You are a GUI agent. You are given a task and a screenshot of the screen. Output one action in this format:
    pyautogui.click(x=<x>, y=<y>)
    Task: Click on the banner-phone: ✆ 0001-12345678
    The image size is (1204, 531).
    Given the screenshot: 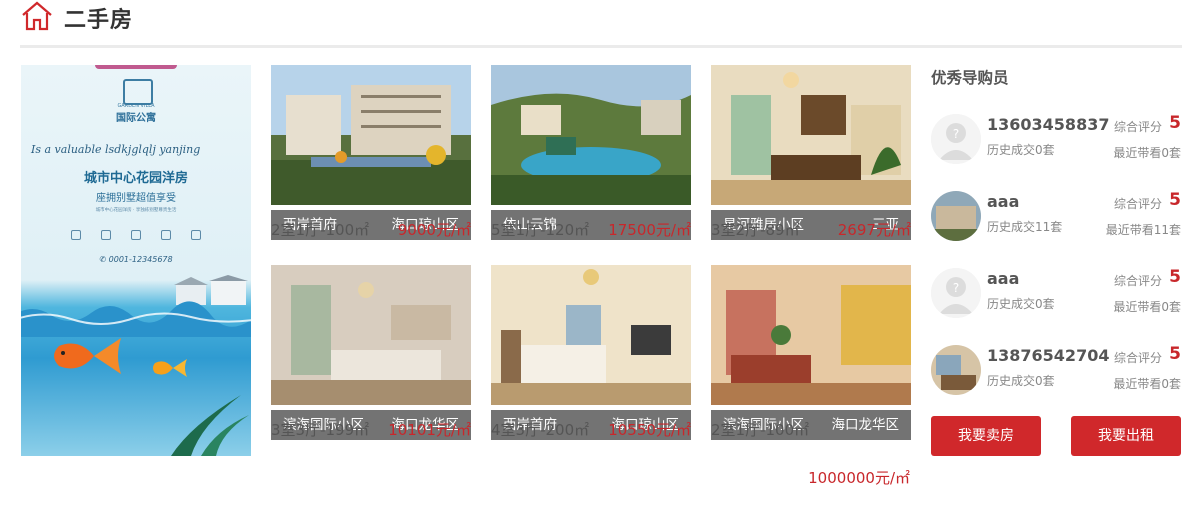 What is the action you would take?
    pyautogui.click(x=136, y=259)
    